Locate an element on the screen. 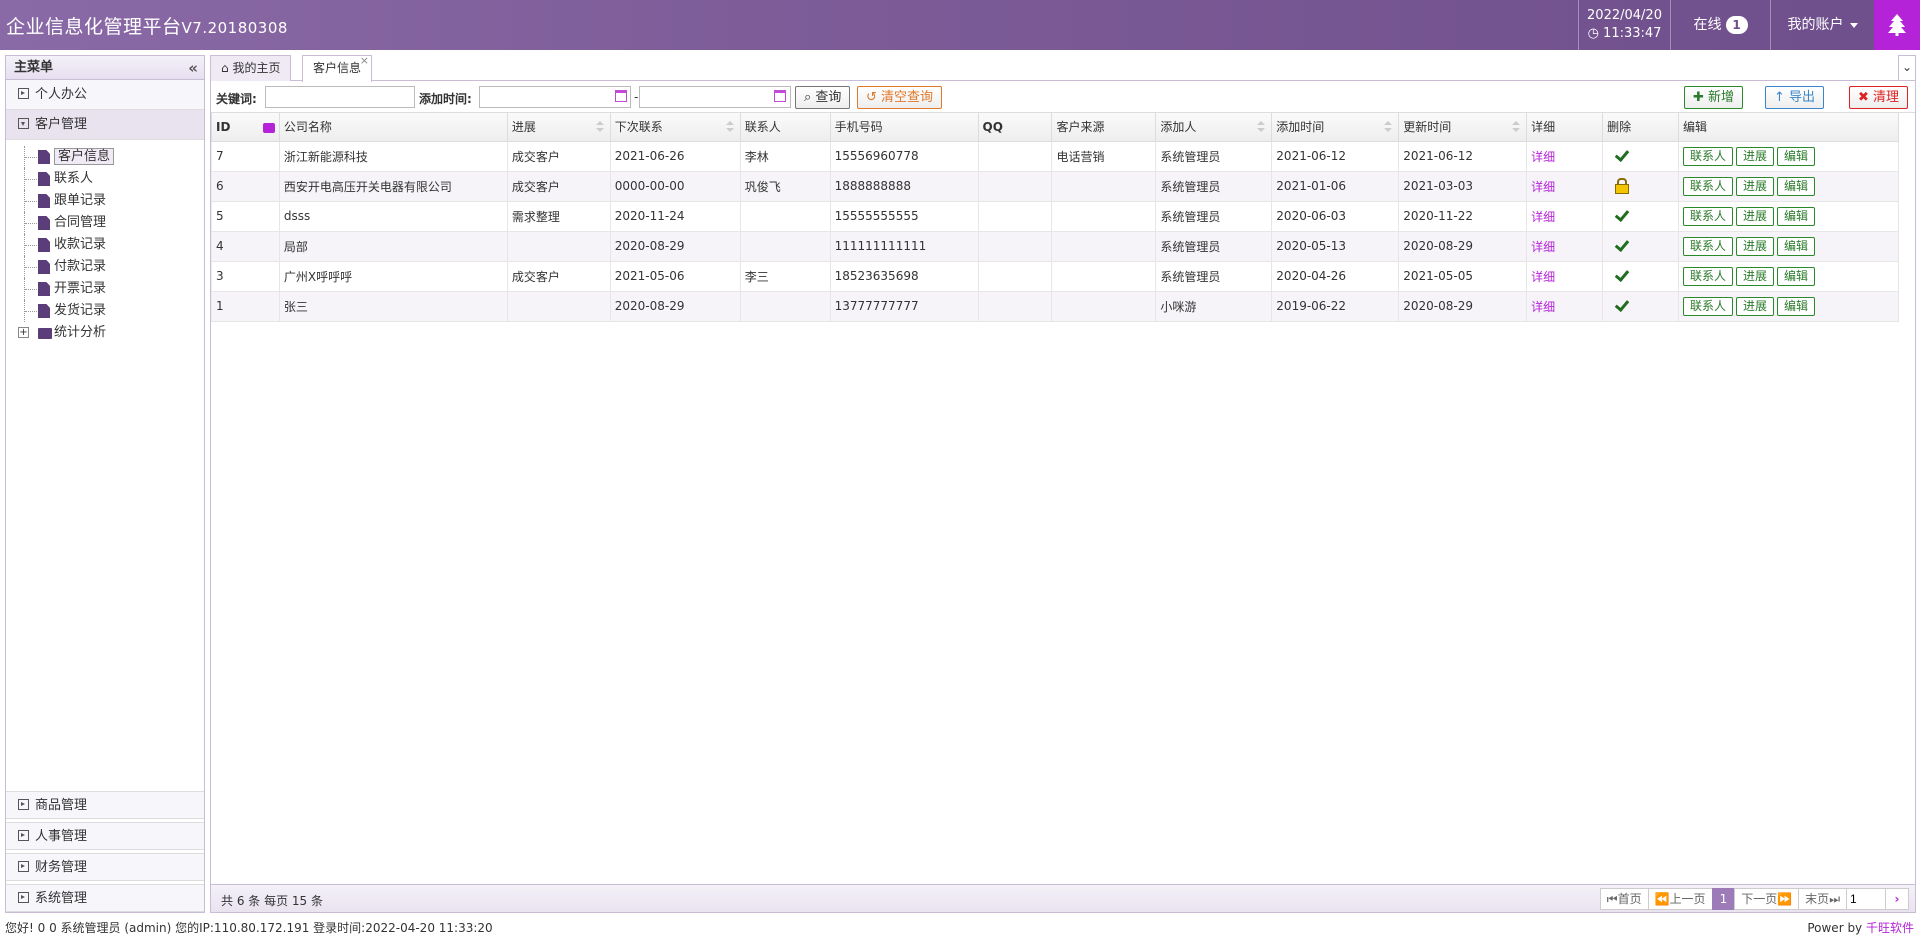  tab-menu-button: ⌄ is located at coordinates (1907, 68).